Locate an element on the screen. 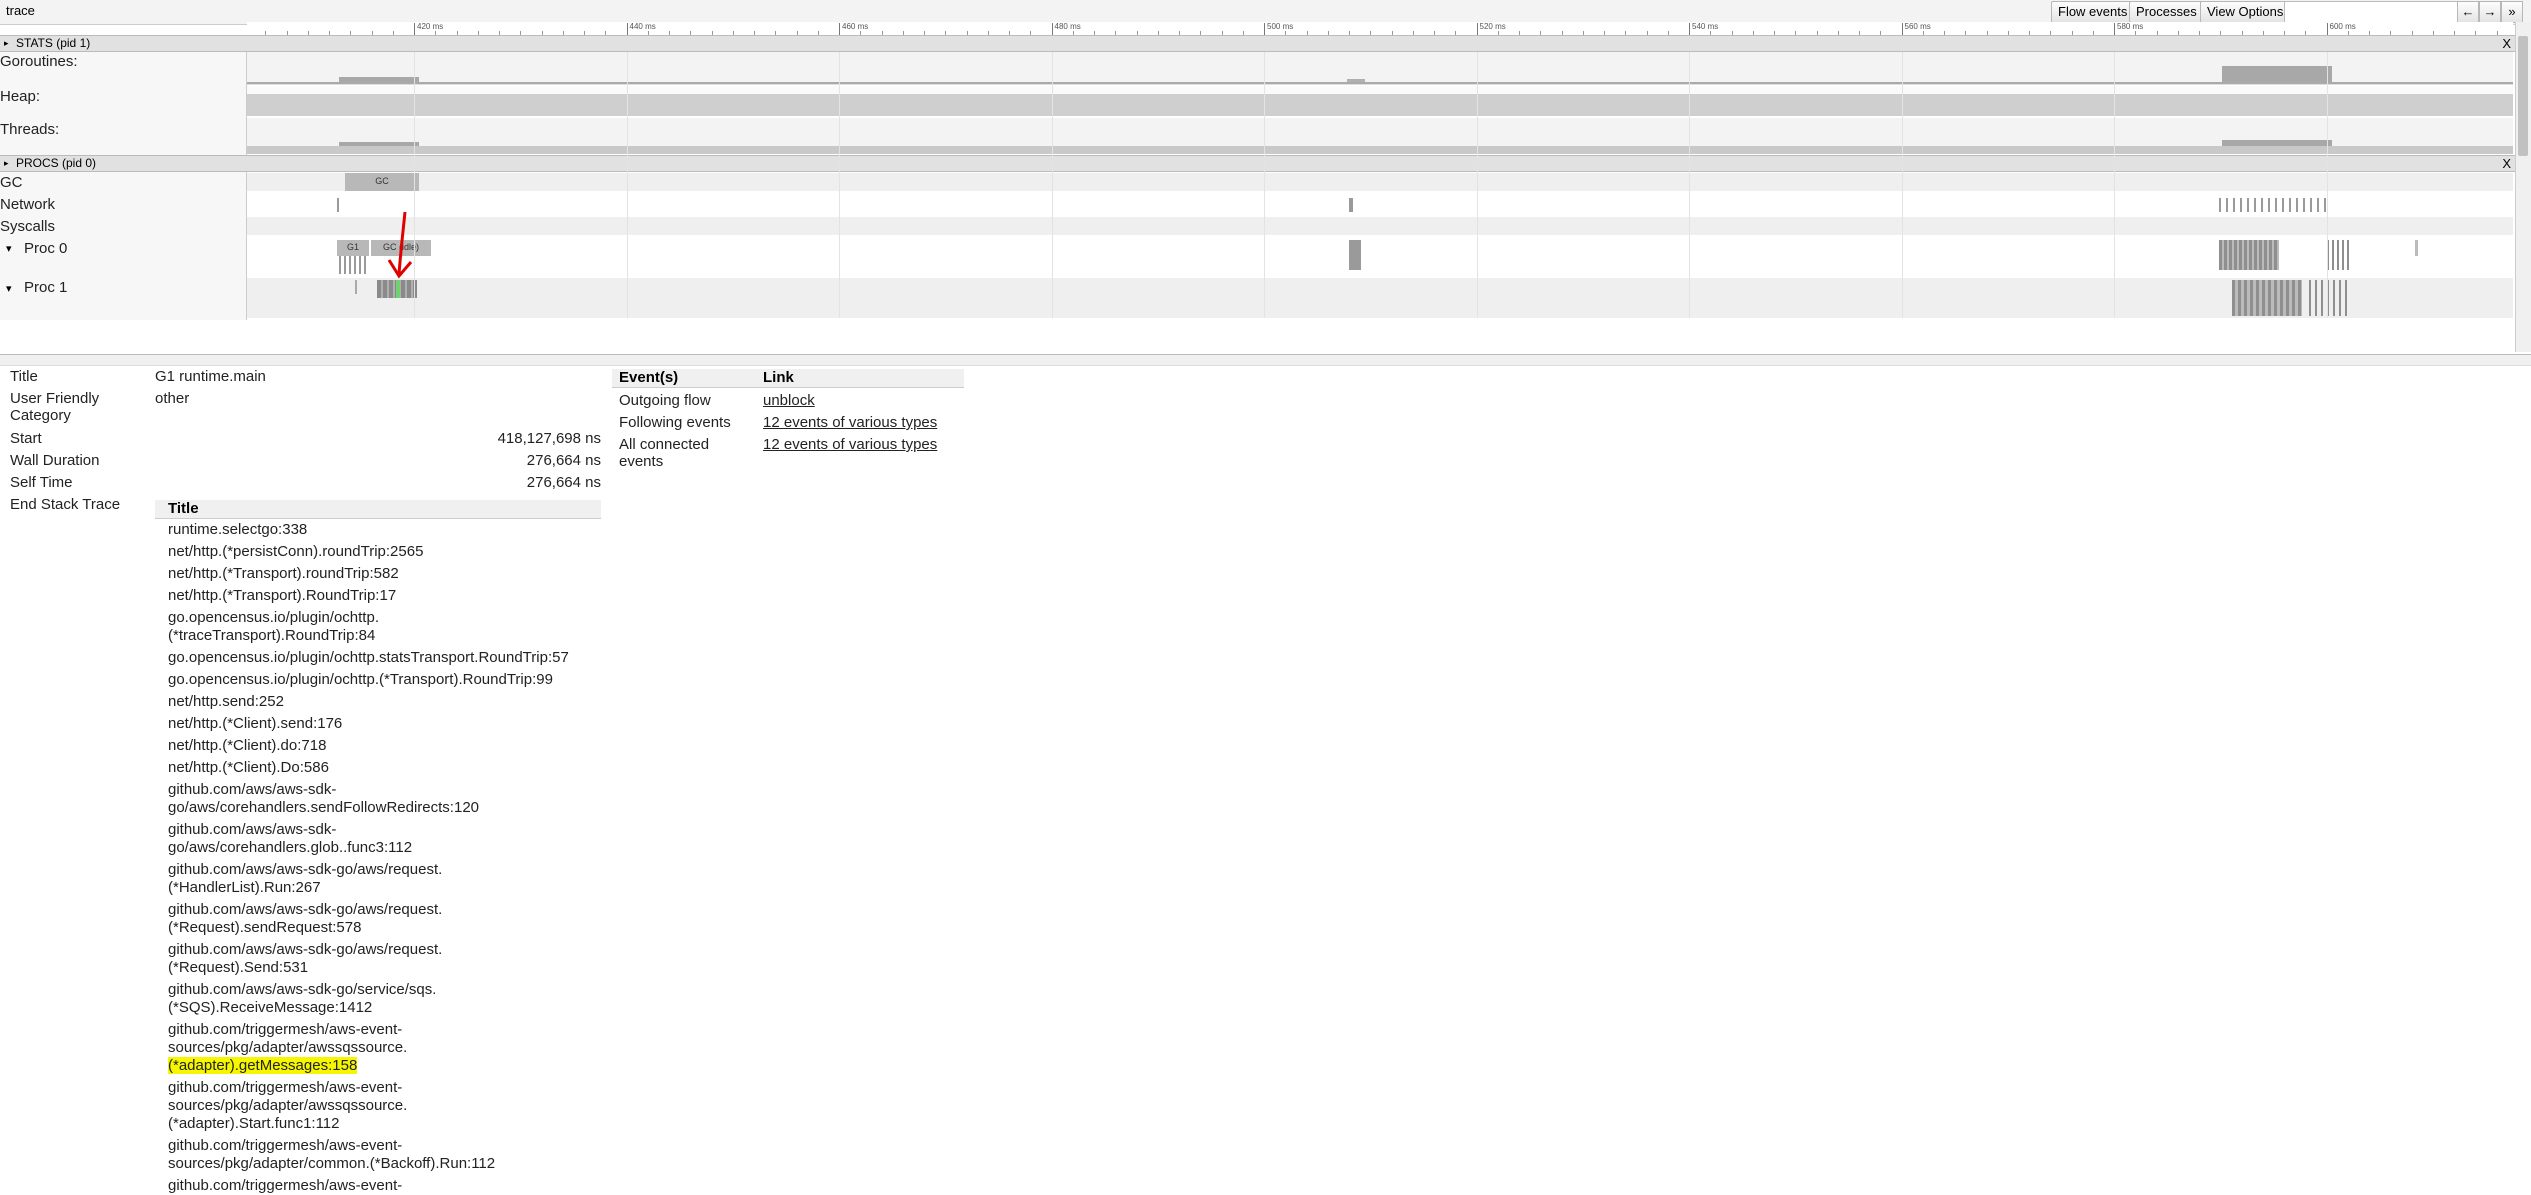 This screenshot has width=2531, height=1195. heap-lane is located at coordinates (1380, 101).